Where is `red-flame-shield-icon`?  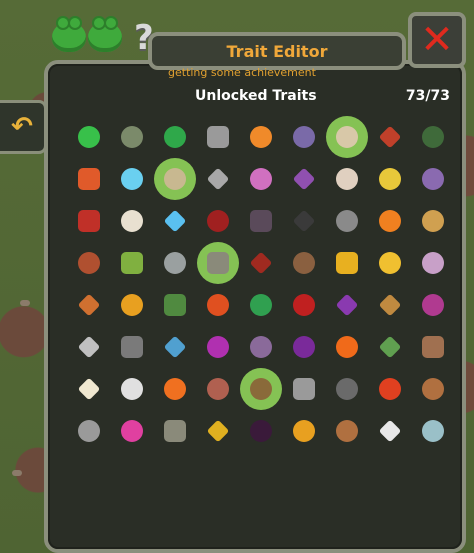
red-flame-shield-icon is located at coordinates (218, 305).